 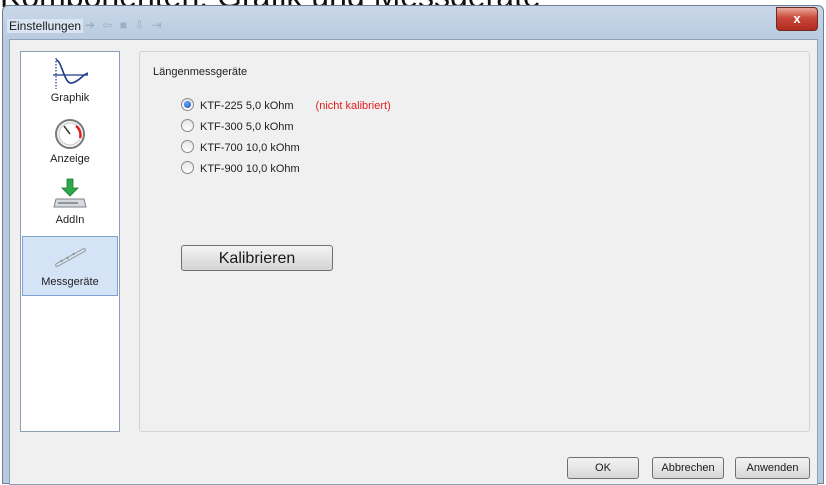 What do you see at coordinates (353, 106) in the screenshot?
I see `calibration-status-note: (nicht kalibriert)` at bounding box center [353, 106].